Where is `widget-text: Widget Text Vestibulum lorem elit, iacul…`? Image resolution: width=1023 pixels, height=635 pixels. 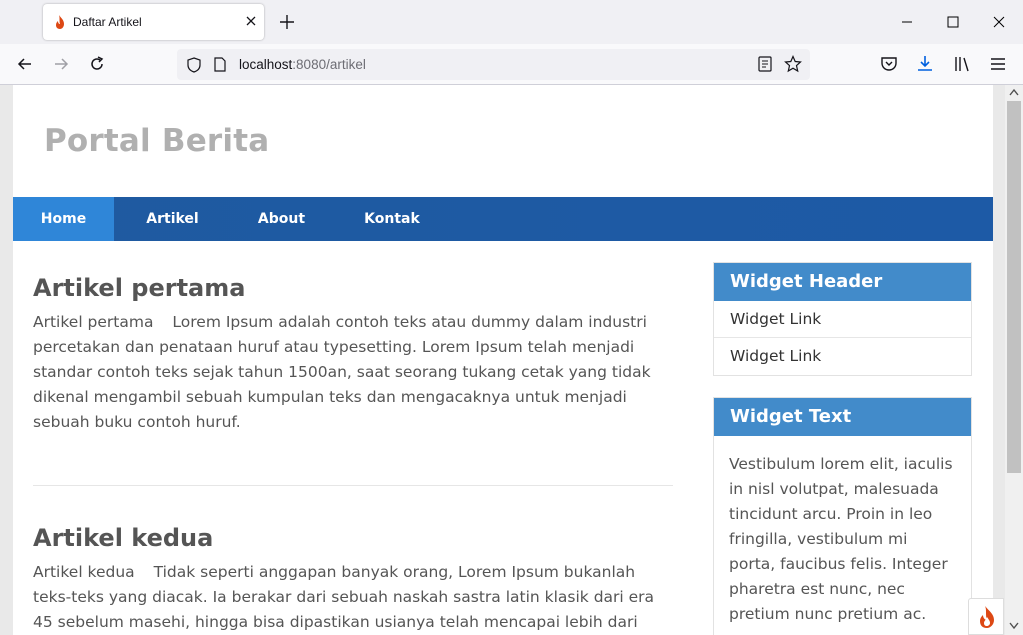 widget-text: Widget Text Vestibulum lorem elit, iacul… is located at coordinates (842, 516).